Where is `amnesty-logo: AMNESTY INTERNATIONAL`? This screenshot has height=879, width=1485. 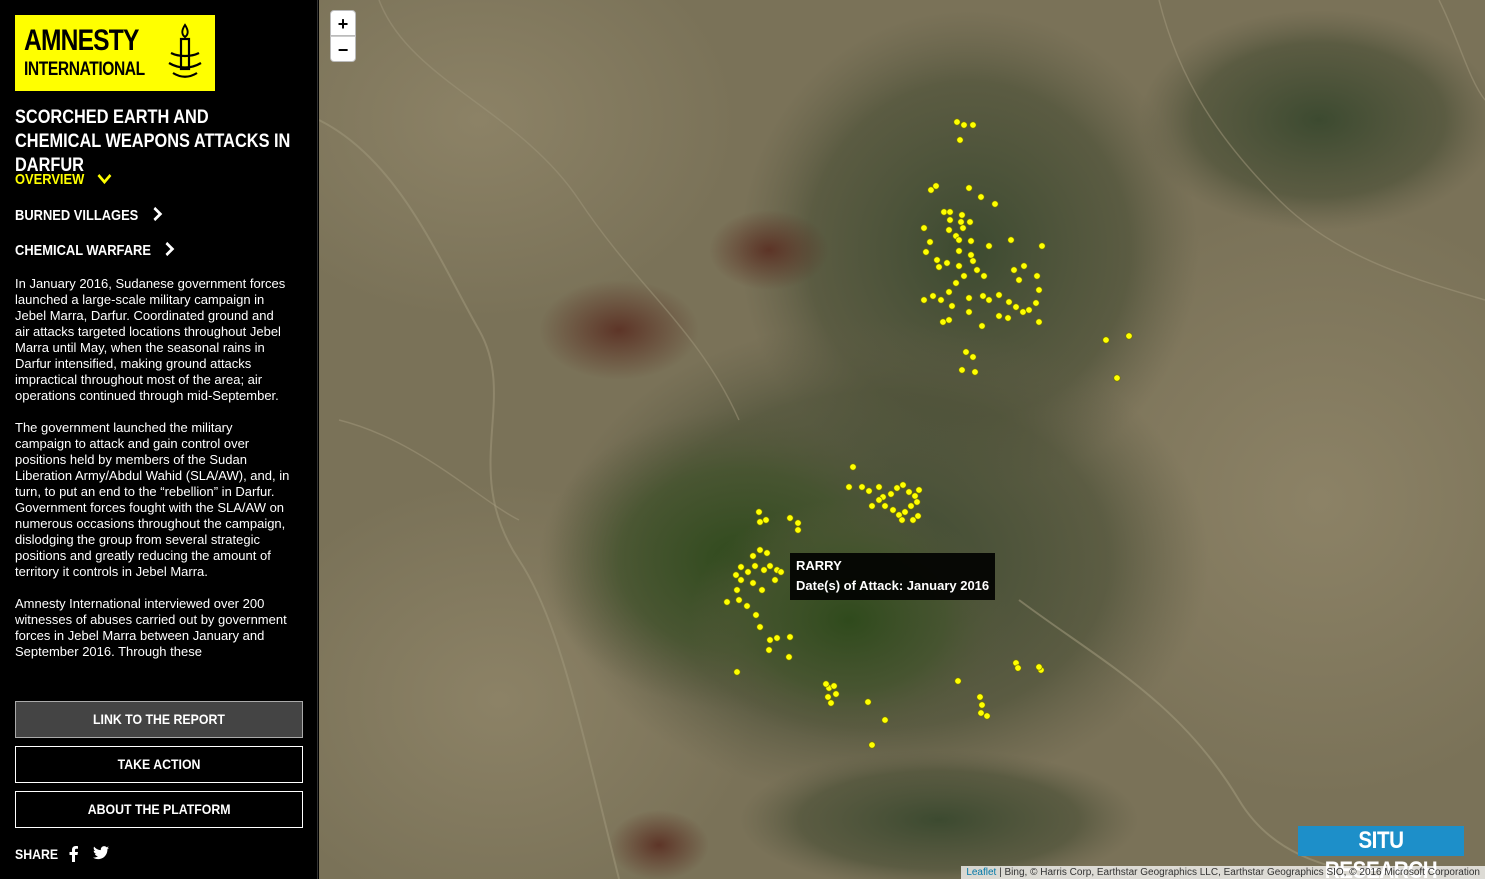
amnesty-logo: AMNESTY INTERNATIONAL is located at coordinates (115, 53).